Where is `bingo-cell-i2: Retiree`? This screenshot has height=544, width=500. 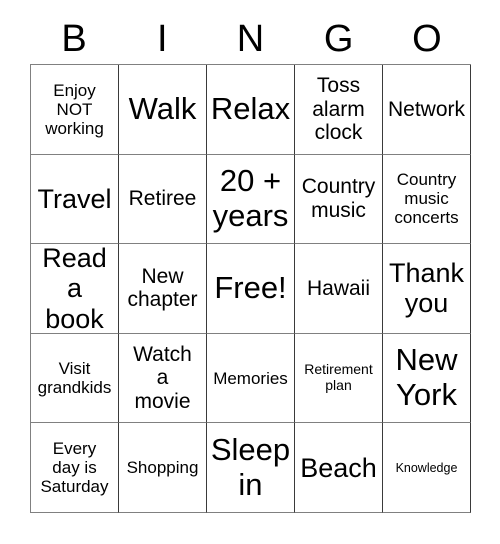 bingo-cell-i2: Retiree is located at coordinates (163, 199).